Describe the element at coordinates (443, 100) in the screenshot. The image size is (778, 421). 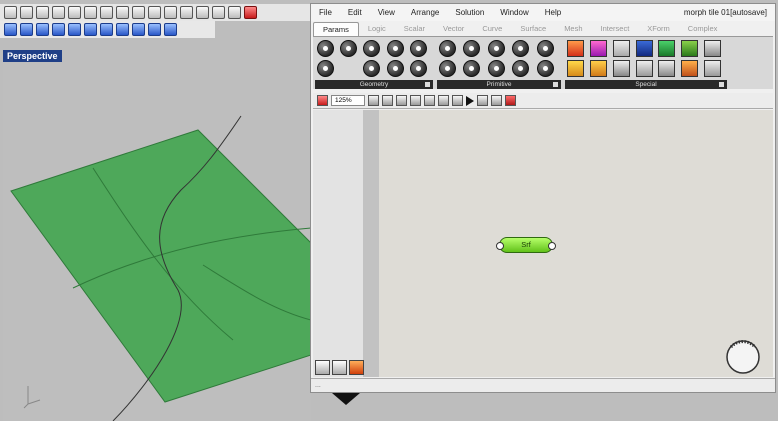
I see `mesh-quality-icon` at that location.